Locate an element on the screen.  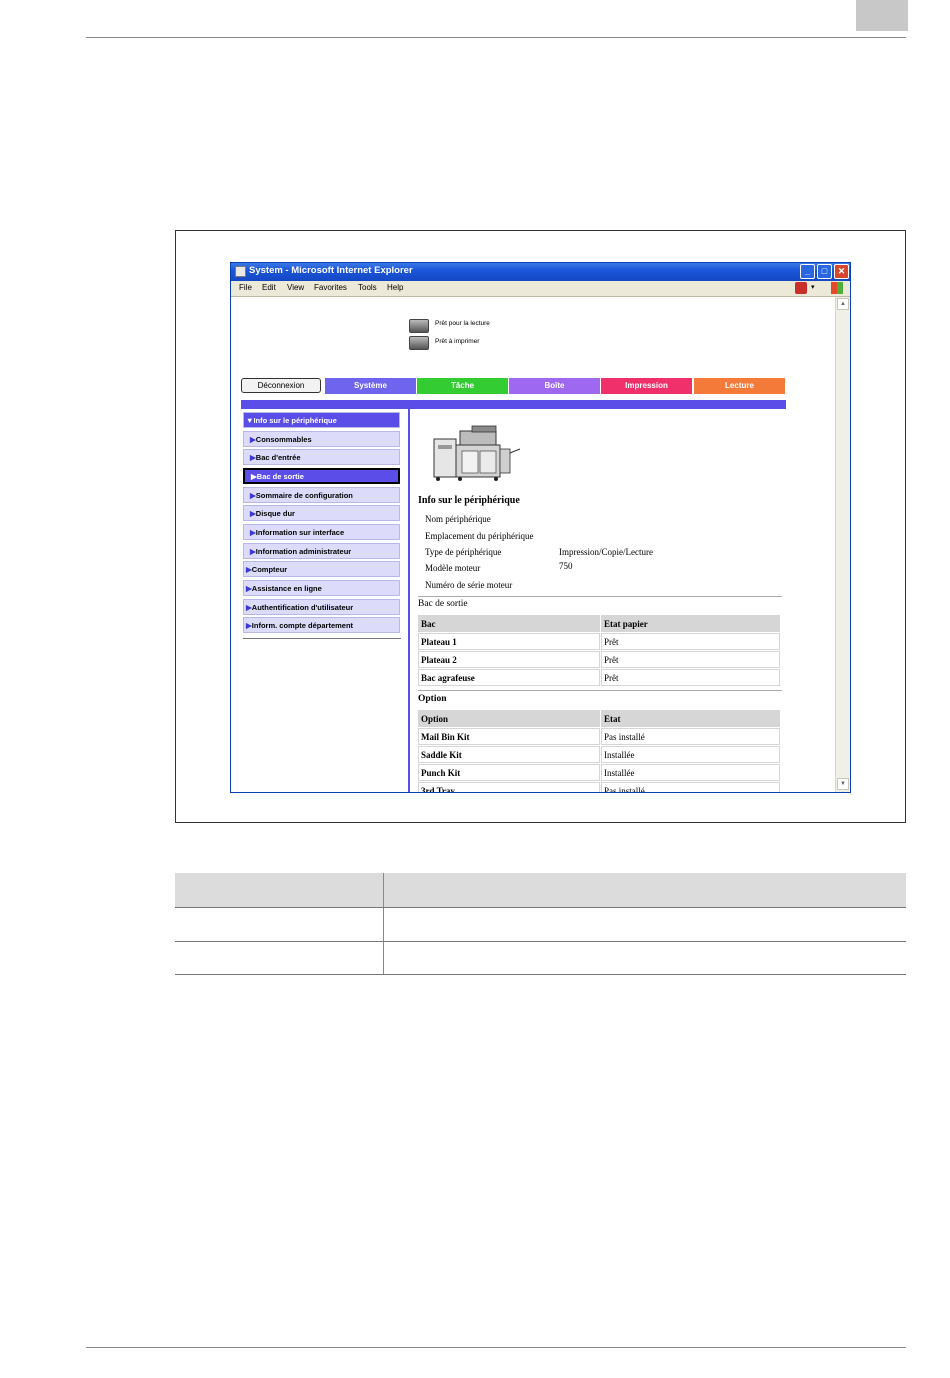
sidebar-item-admin-info: ▶Information administrateur is located at coordinates (321, 551).